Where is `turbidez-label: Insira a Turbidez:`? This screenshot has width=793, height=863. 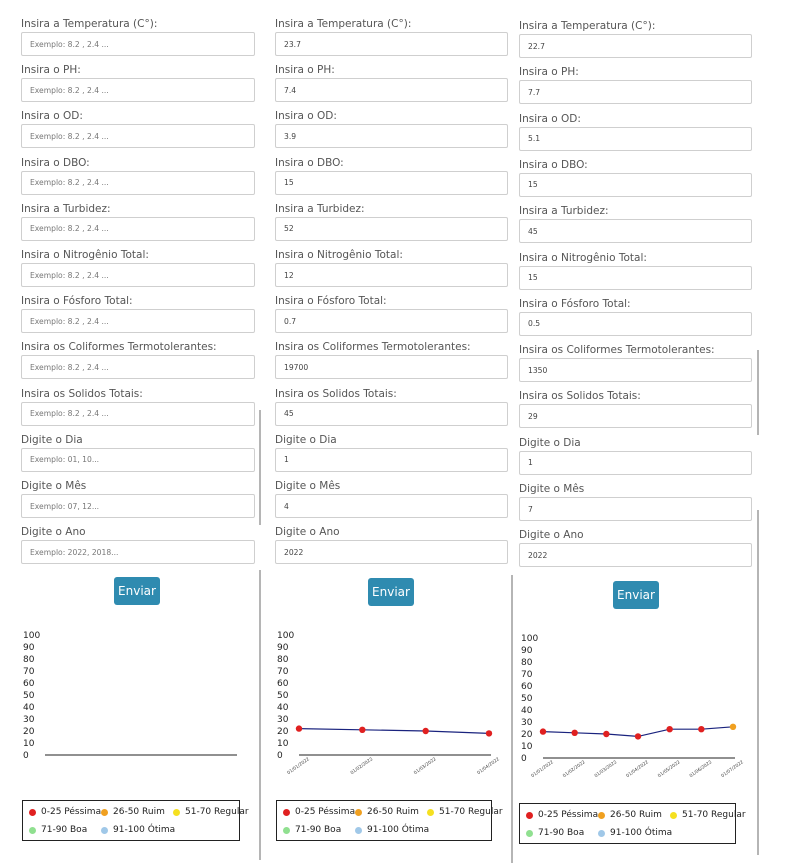
turbidez-label: Insira a Turbidez: is located at coordinates (564, 211).